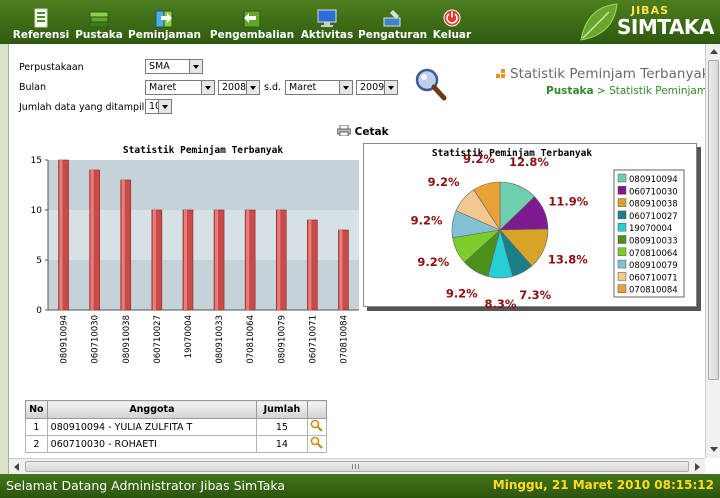 This screenshot has height=498, width=720. Describe the element at coordinates (37, 211) in the screenshot. I see `y-tick-label: 10` at that location.